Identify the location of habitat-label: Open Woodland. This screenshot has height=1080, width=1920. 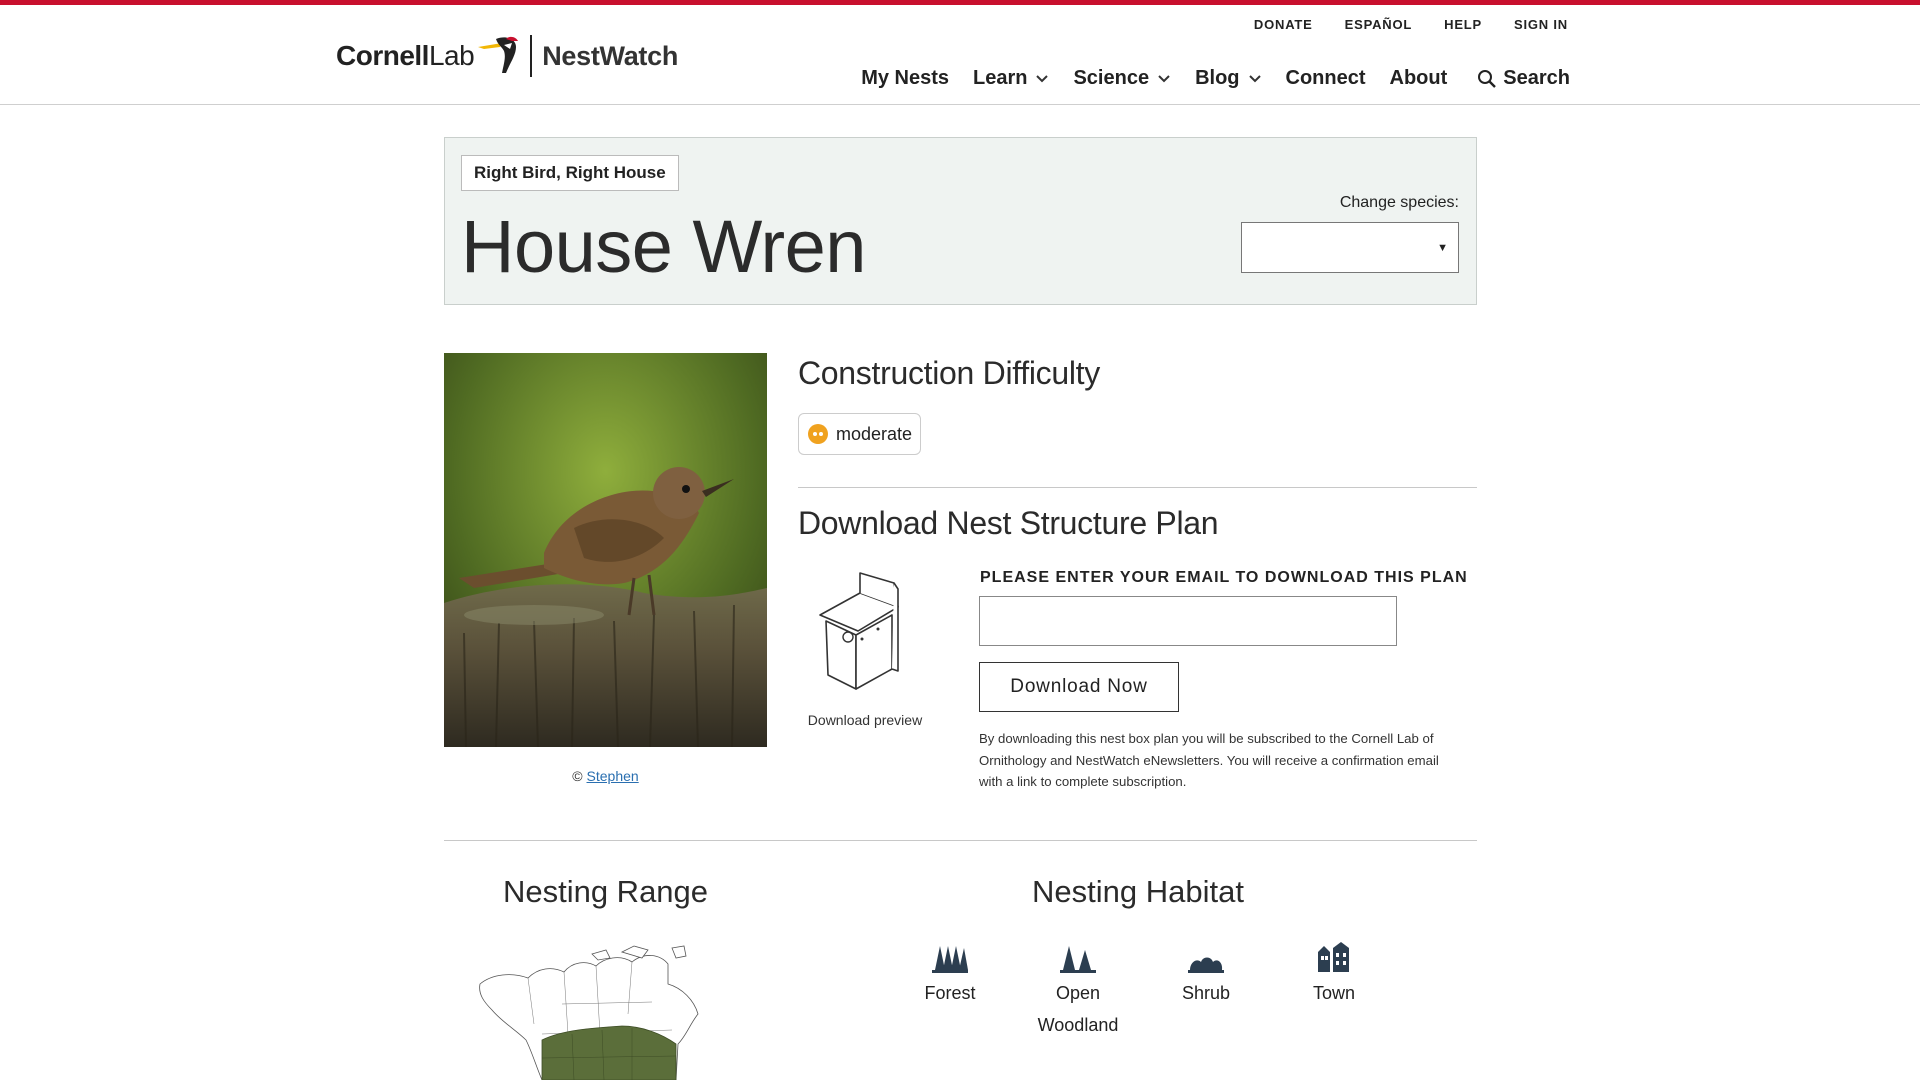
(1078, 1009).